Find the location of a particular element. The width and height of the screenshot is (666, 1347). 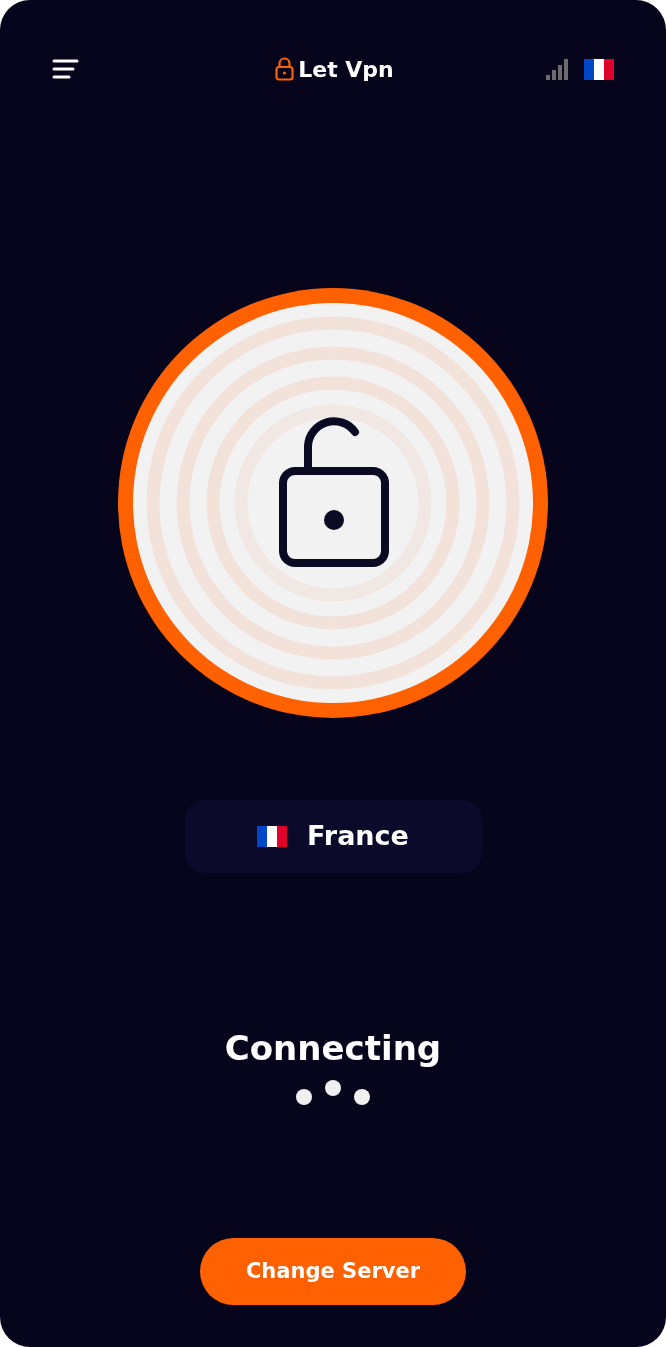

server-selector: France is located at coordinates (333, 836).